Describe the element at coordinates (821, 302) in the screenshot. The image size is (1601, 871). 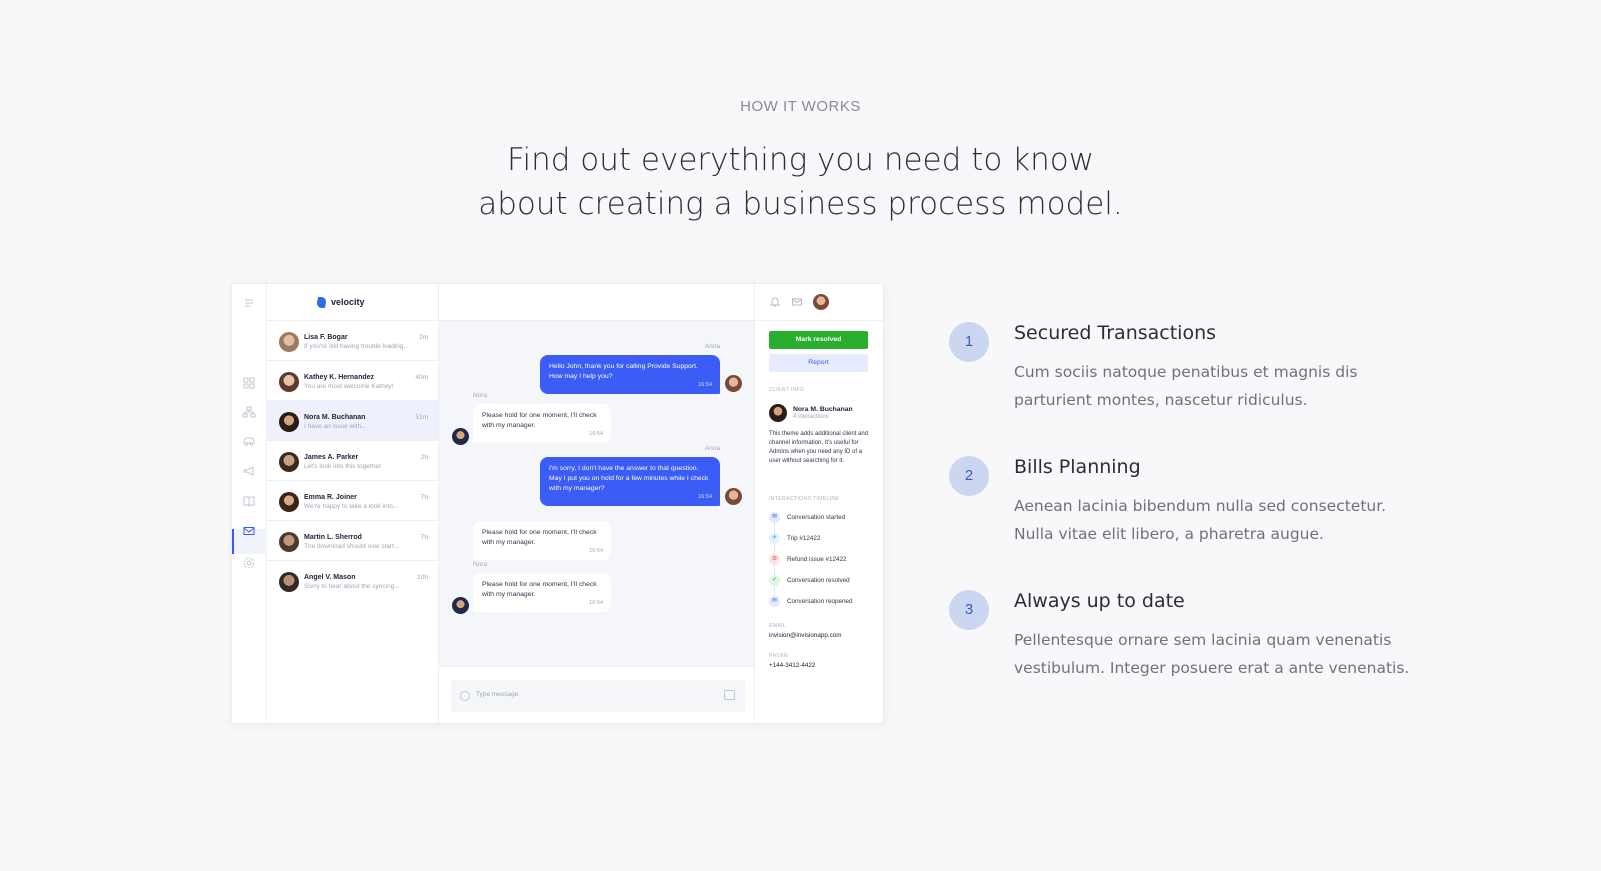
I see `user-avatar` at that location.